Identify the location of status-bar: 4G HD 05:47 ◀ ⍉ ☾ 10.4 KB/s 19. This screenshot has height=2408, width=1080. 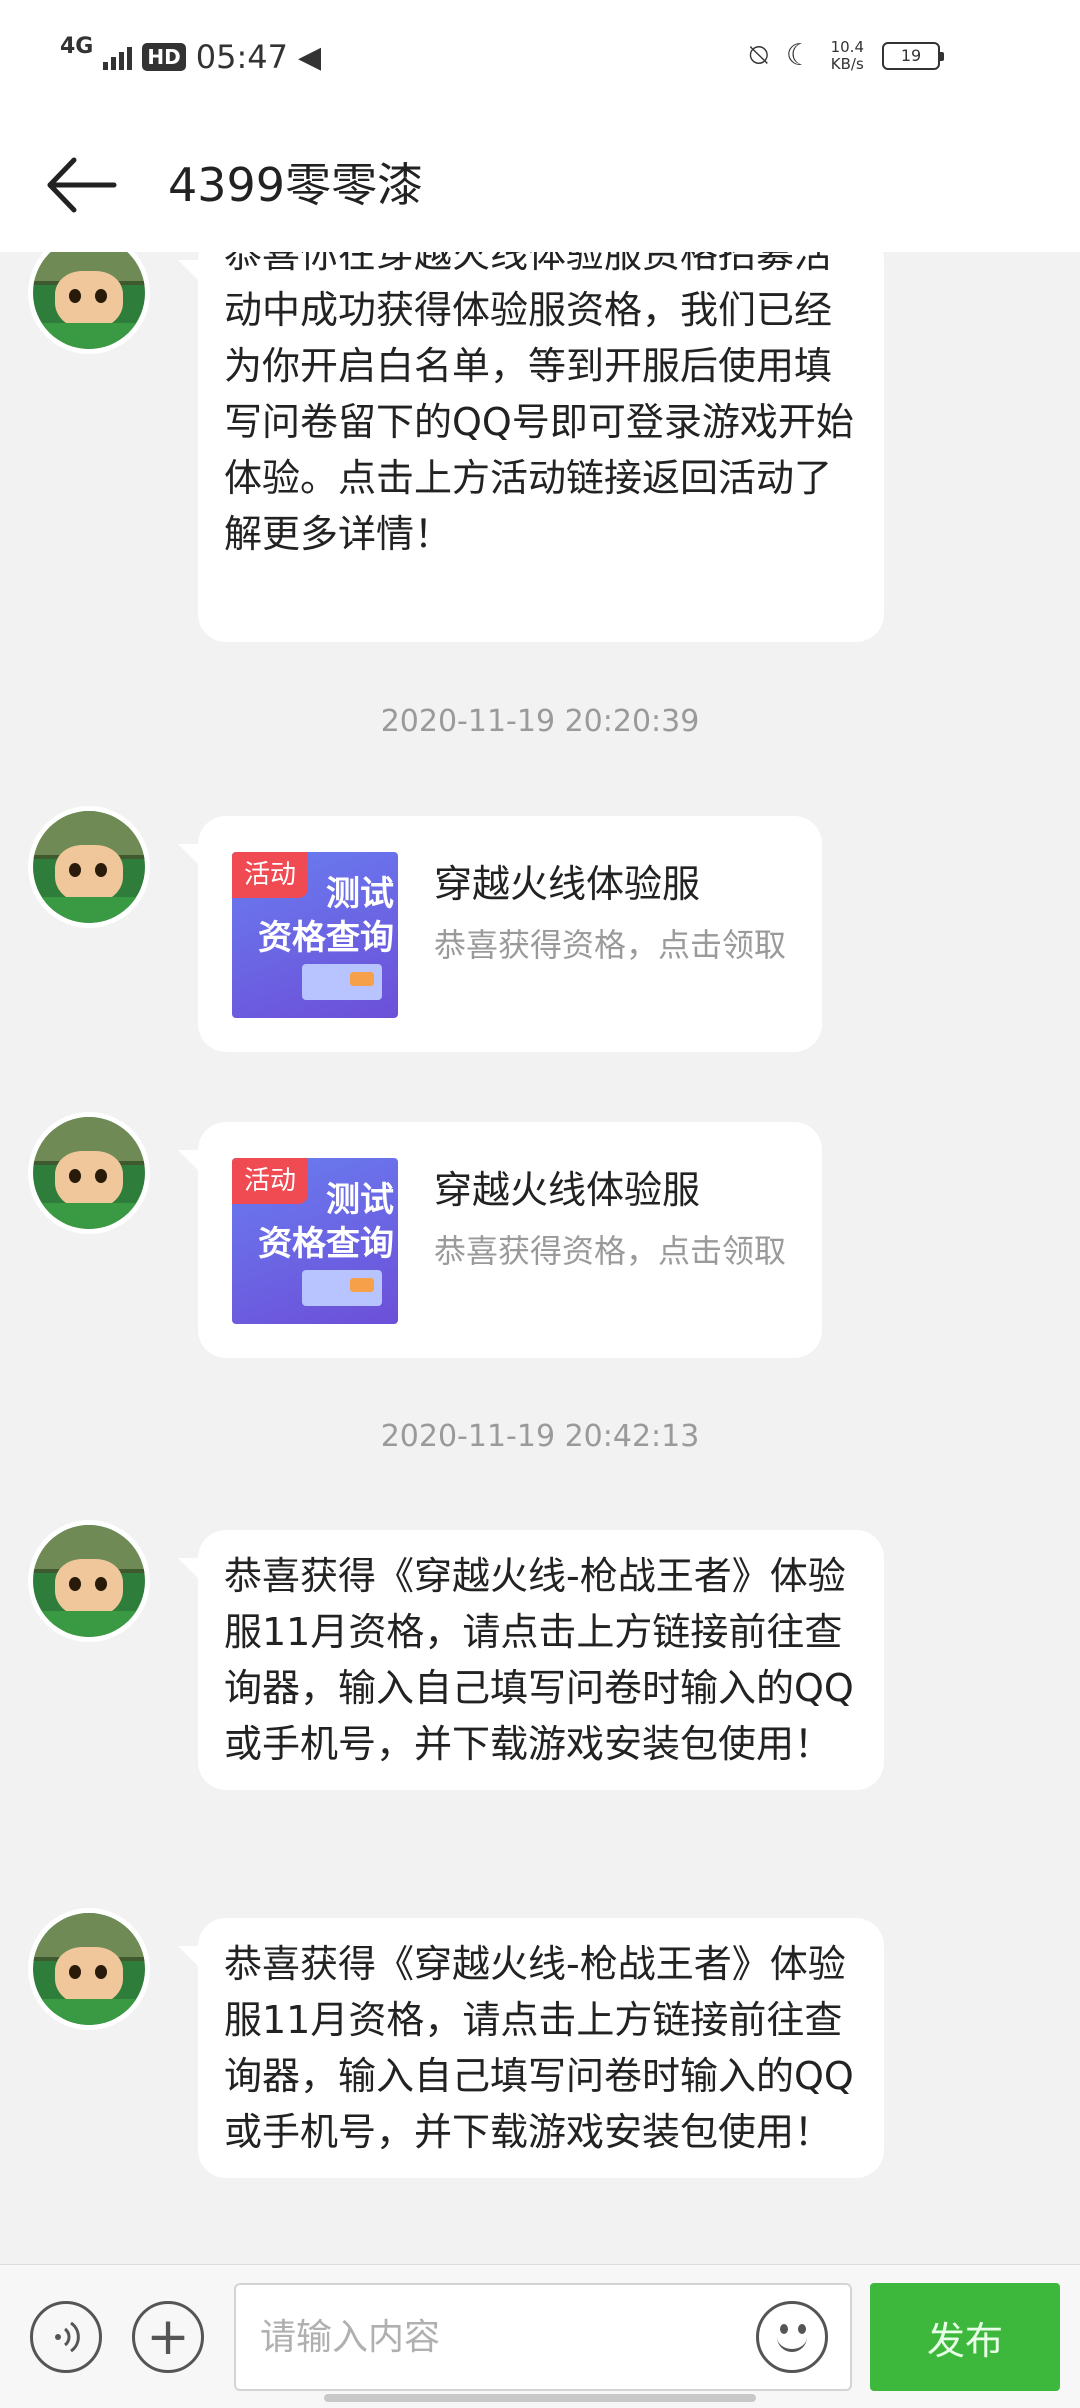
(540, 60).